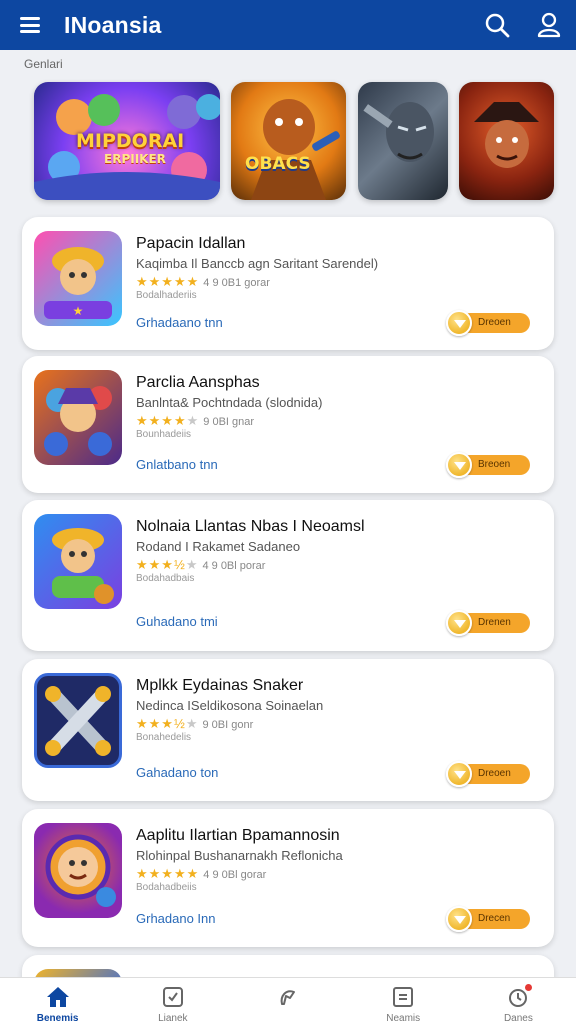  I want to click on nav-item-news: Neamis, so click(403, 1001).